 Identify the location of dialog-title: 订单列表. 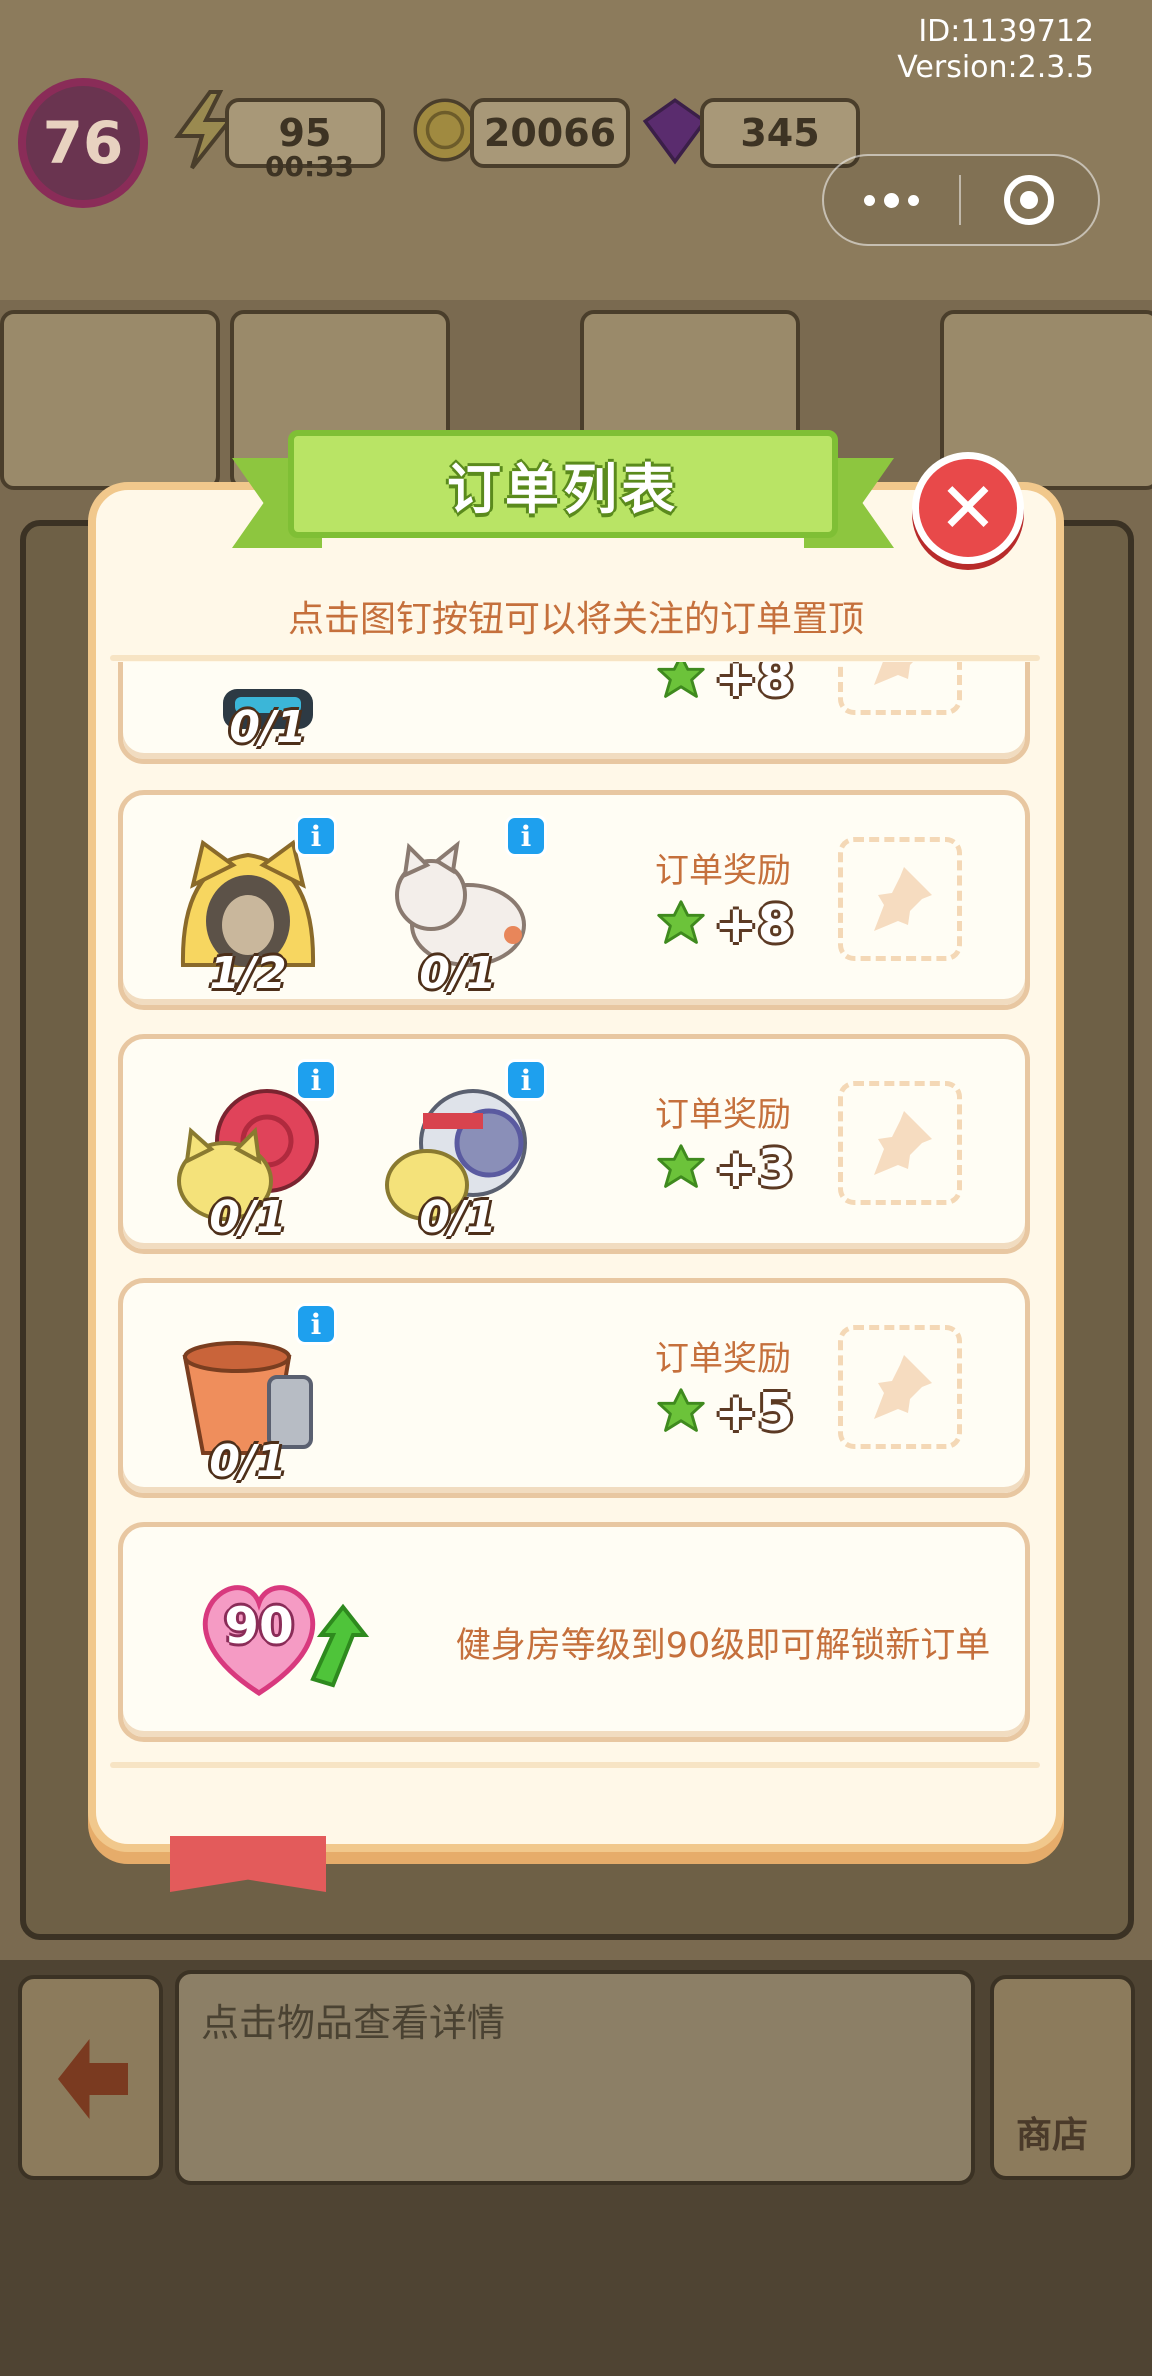
(563, 489).